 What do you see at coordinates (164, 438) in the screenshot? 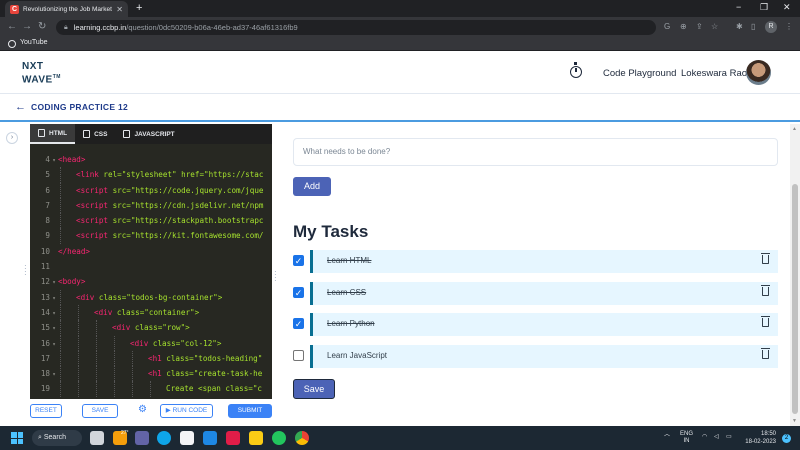
I see `edge-icon` at bounding box center [164, 438].